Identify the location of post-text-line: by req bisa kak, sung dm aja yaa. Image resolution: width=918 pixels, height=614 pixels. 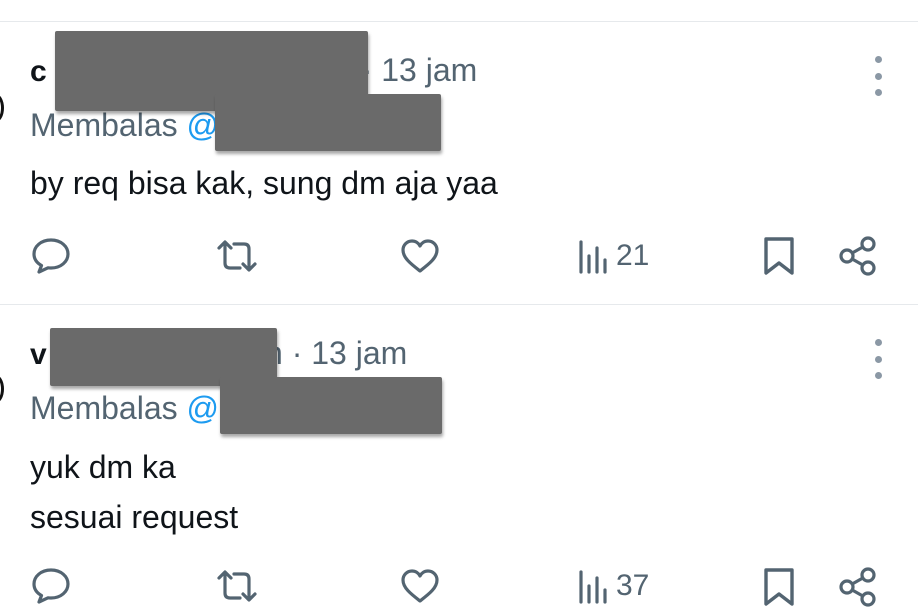
(264, 183).